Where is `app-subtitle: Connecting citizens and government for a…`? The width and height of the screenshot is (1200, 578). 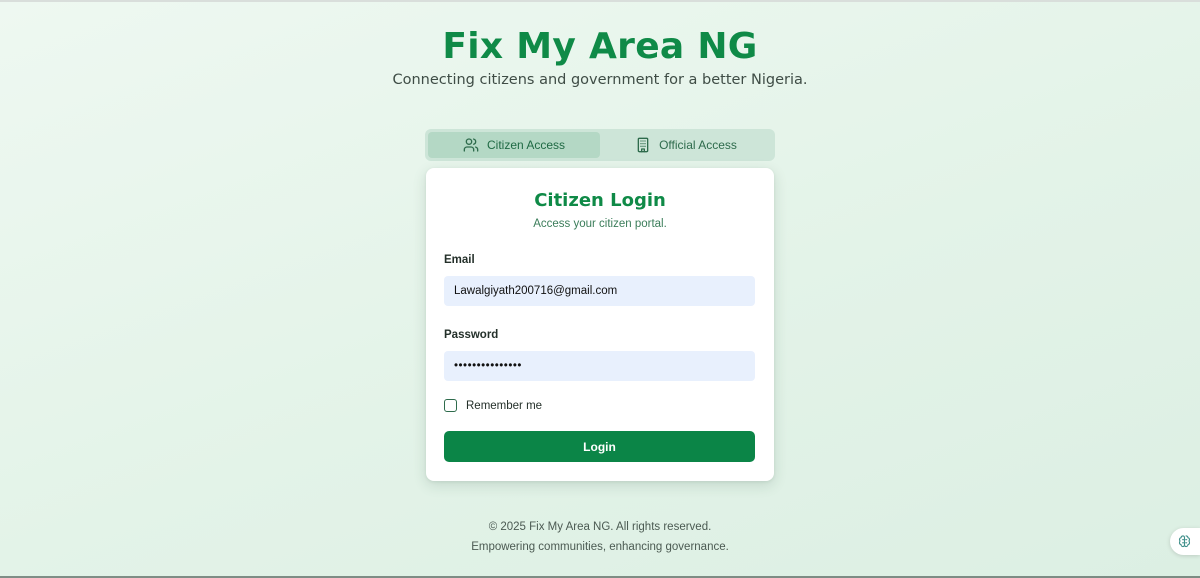 app-subtitle: Connecting citizens and government for a… is located at coordinates (600, 80).